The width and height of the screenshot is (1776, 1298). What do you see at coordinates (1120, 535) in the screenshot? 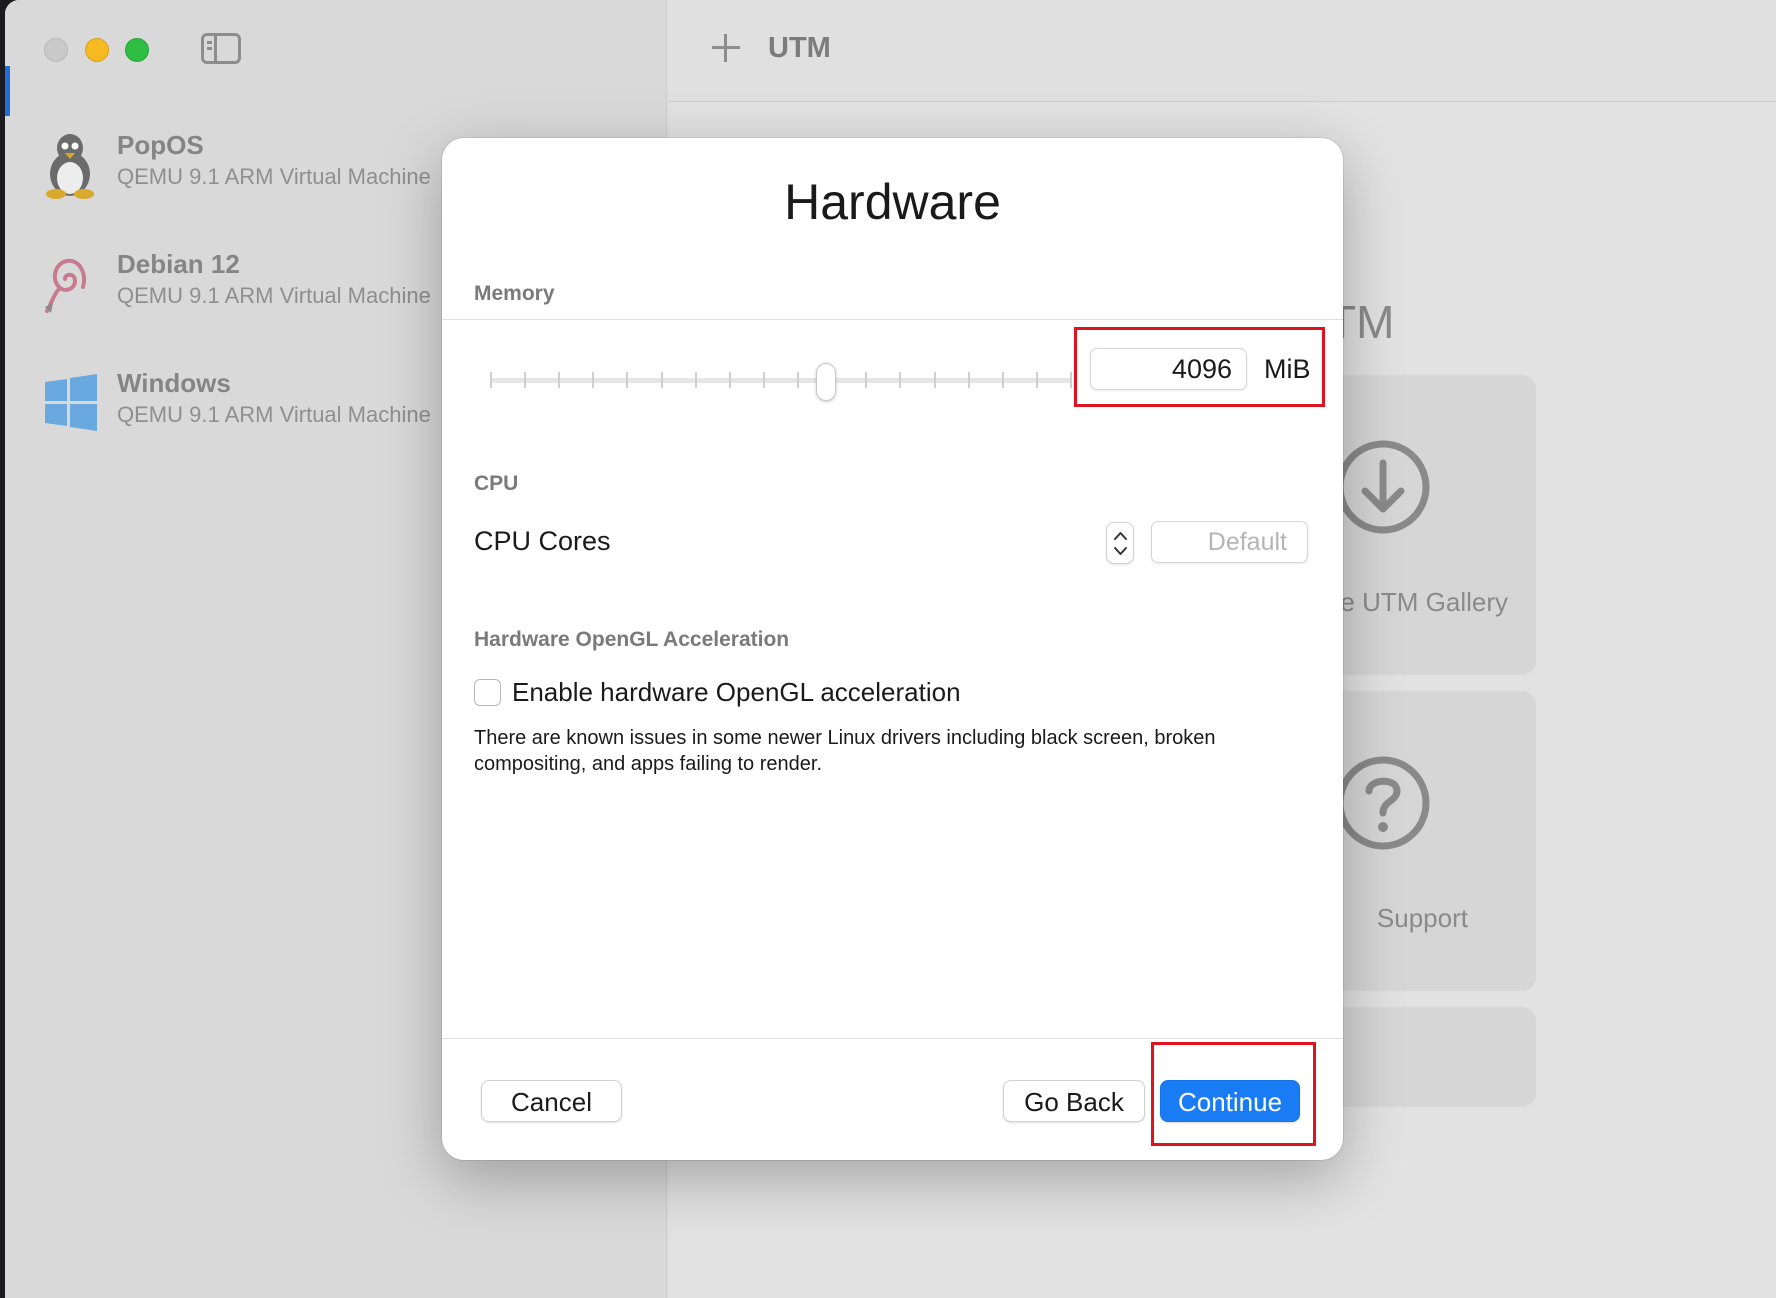
I see `chevron-up-icon` at bounding box center [1120, 535].